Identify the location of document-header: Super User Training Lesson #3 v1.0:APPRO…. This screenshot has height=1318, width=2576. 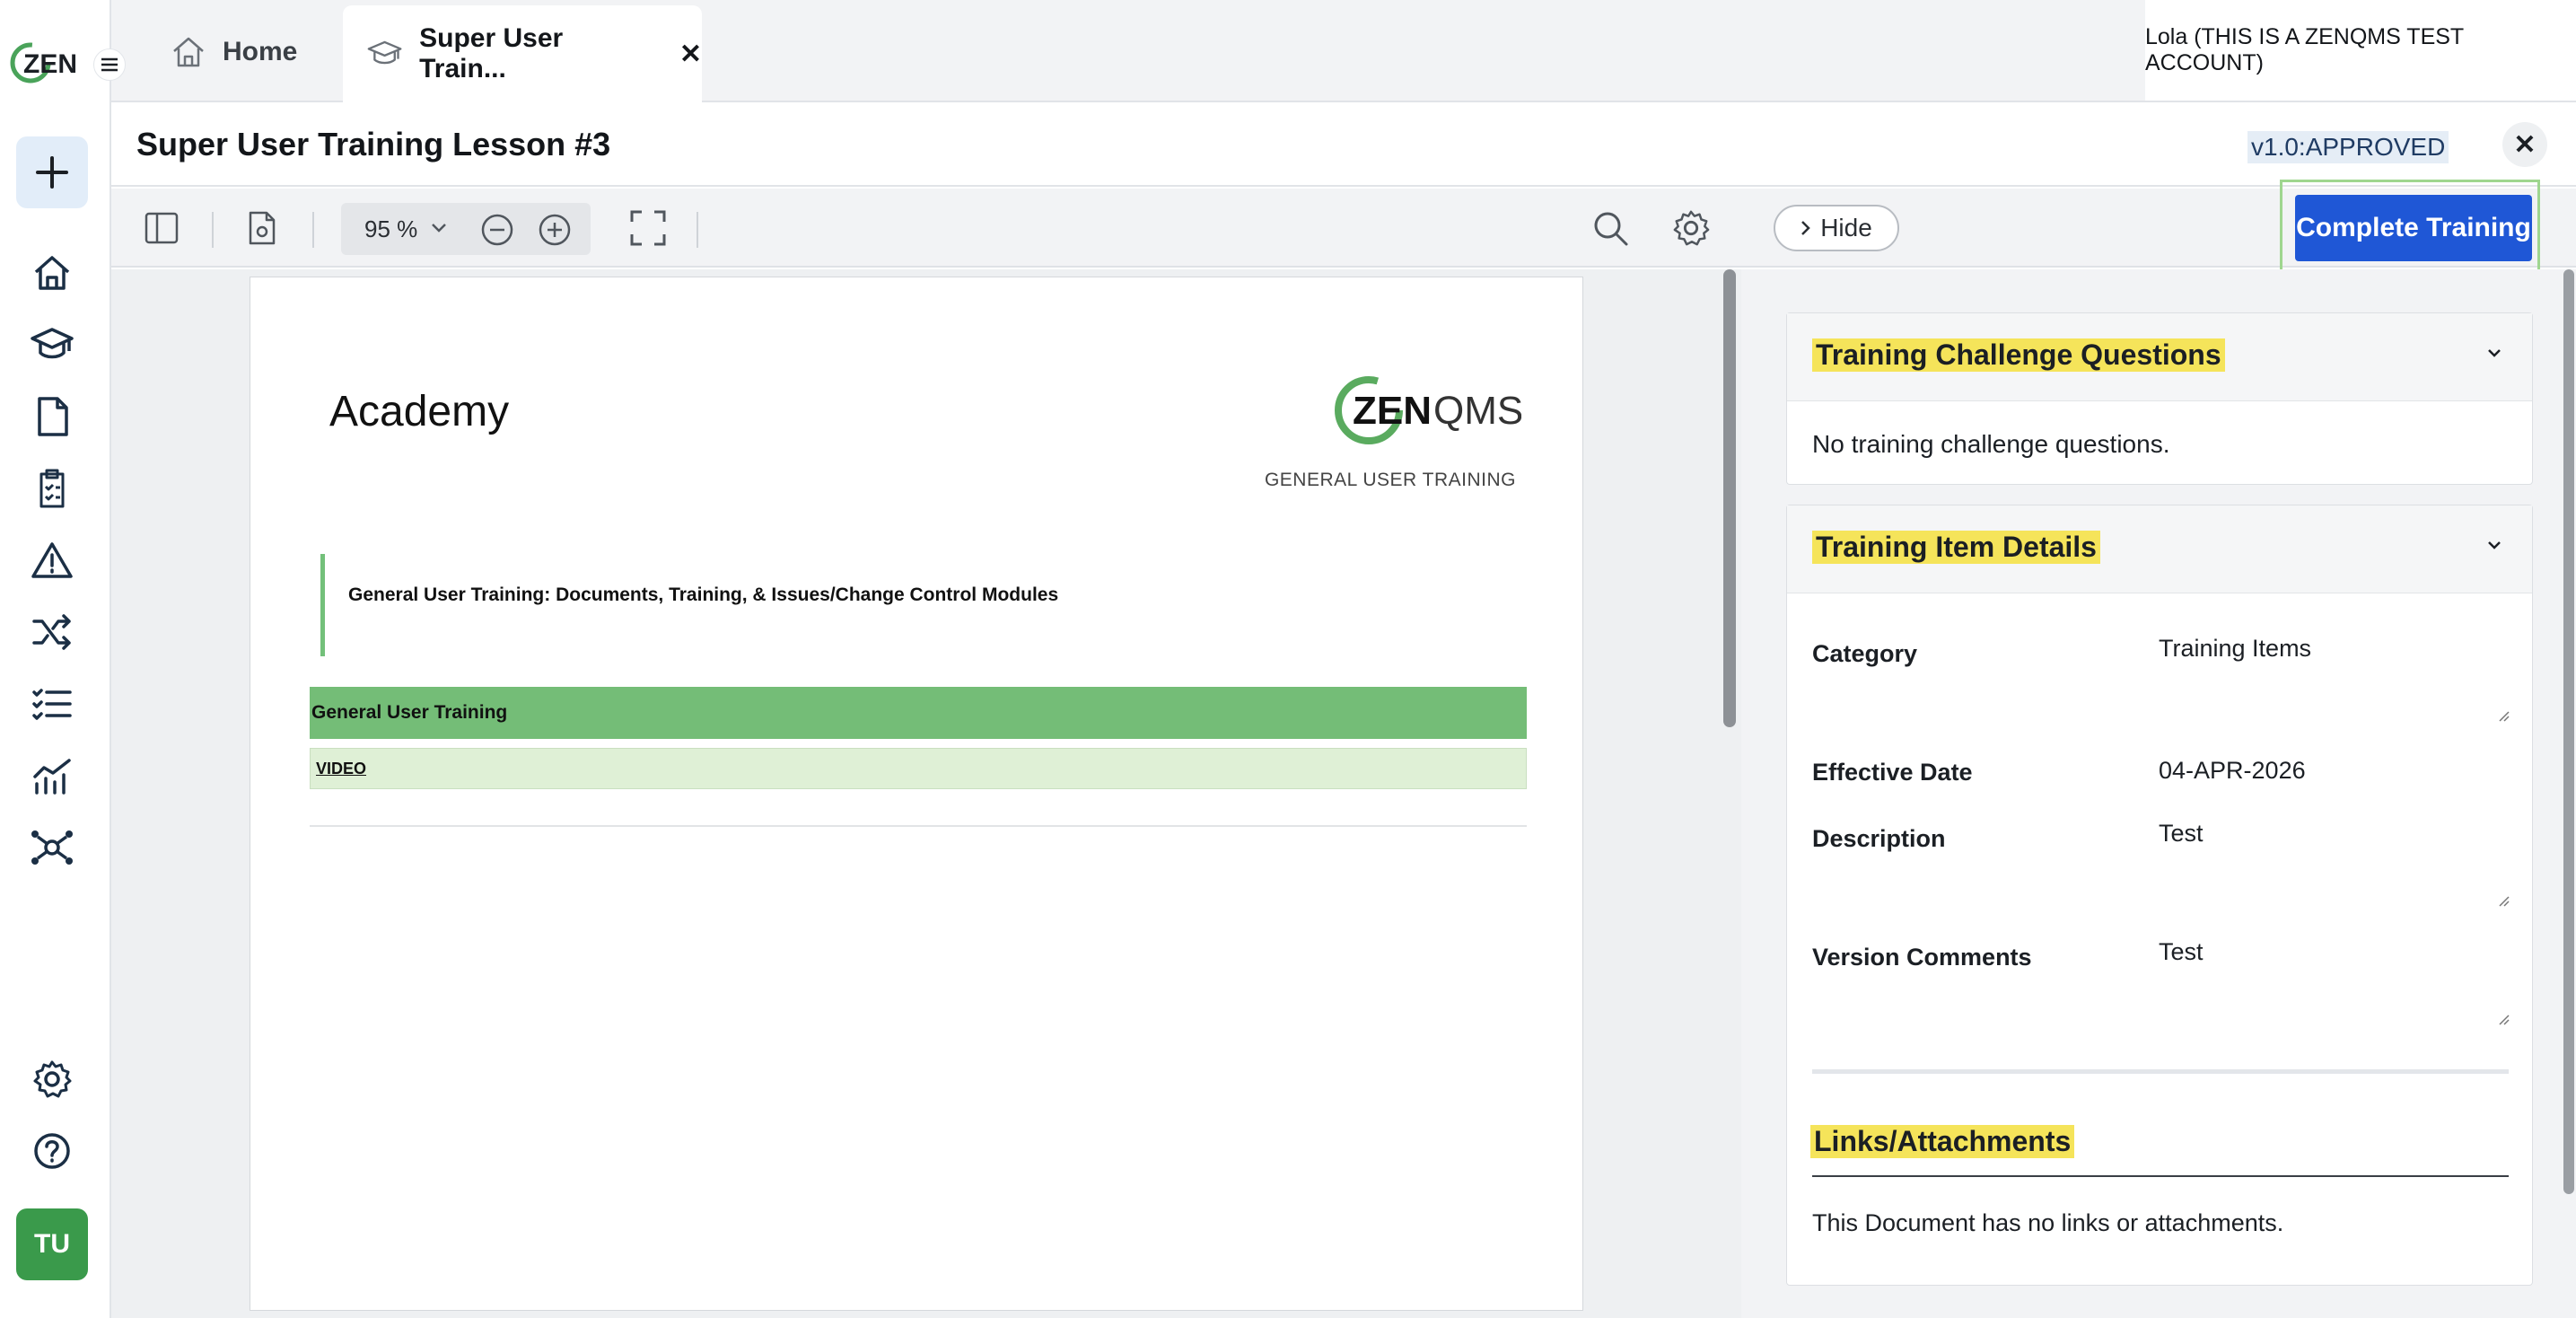
(1343, 144).